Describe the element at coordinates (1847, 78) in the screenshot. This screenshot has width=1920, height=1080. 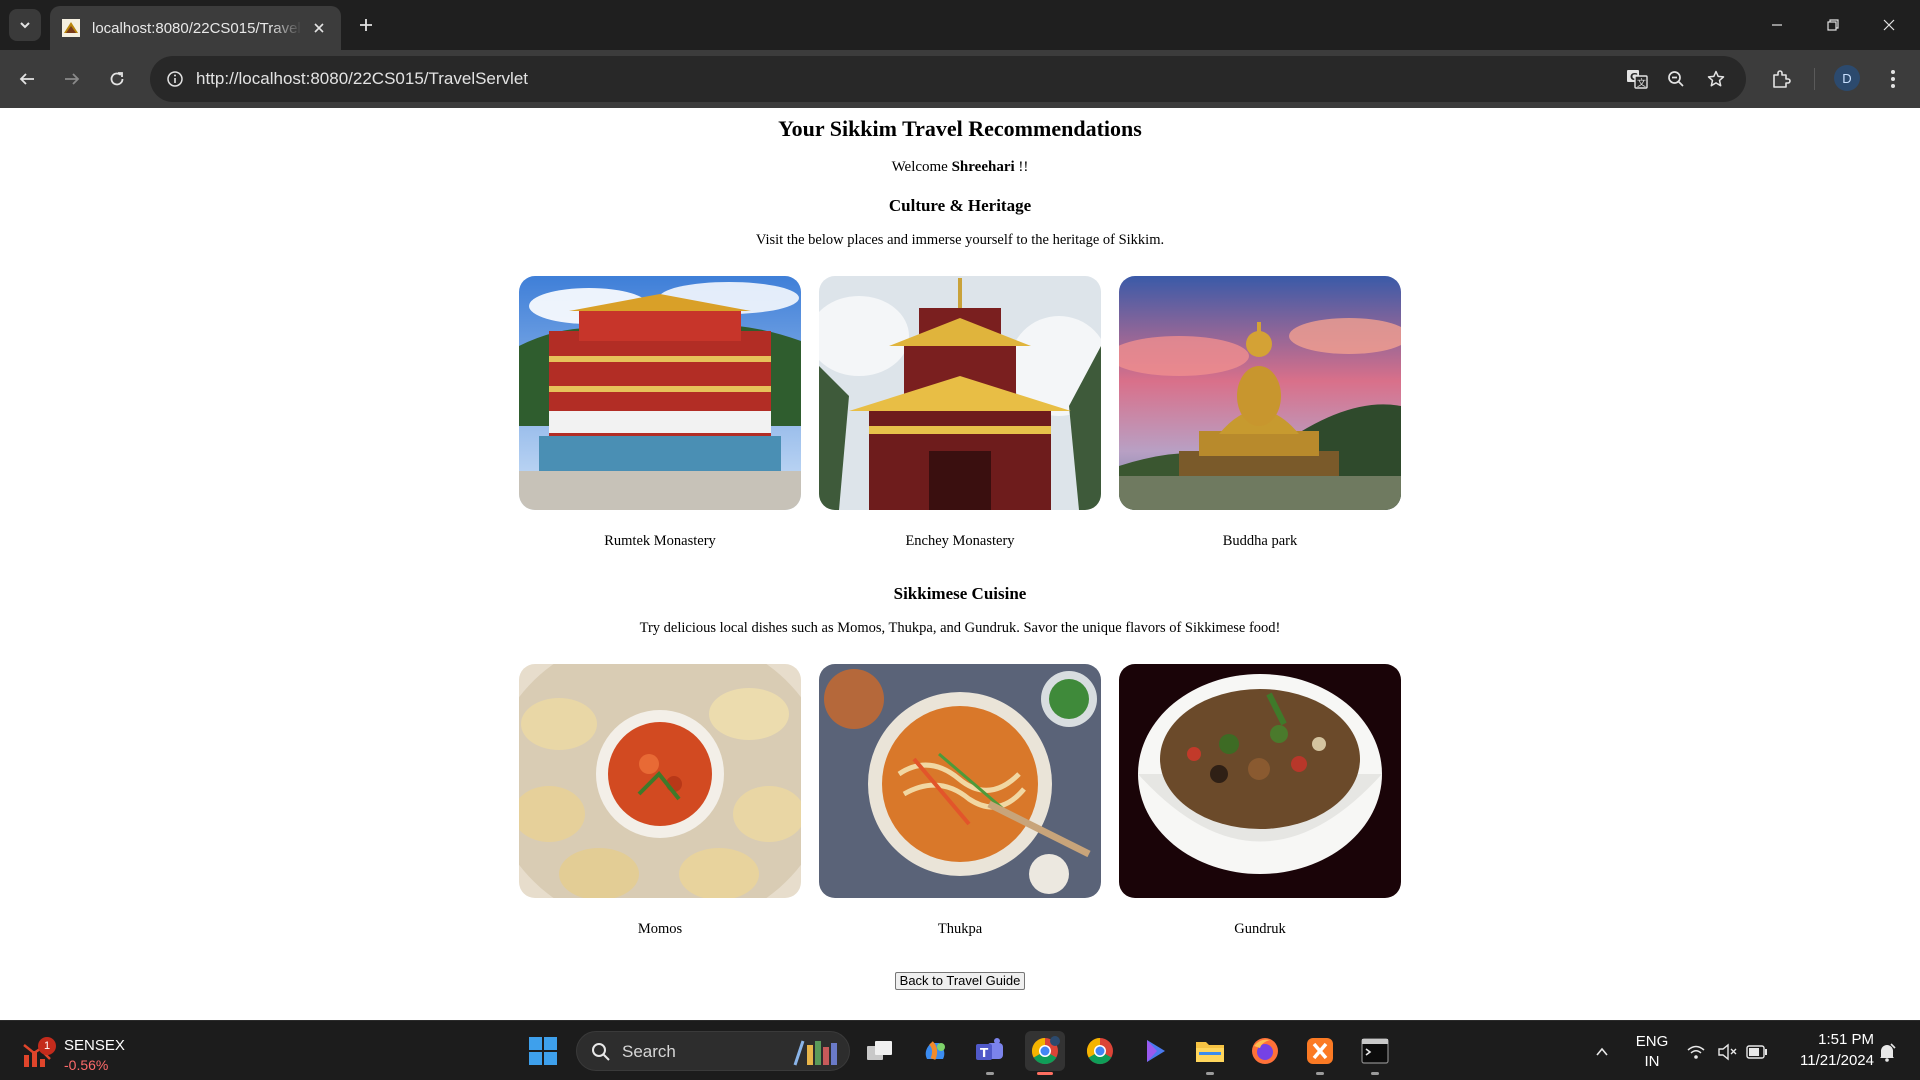
I see `profile-avatar: D` at that location.